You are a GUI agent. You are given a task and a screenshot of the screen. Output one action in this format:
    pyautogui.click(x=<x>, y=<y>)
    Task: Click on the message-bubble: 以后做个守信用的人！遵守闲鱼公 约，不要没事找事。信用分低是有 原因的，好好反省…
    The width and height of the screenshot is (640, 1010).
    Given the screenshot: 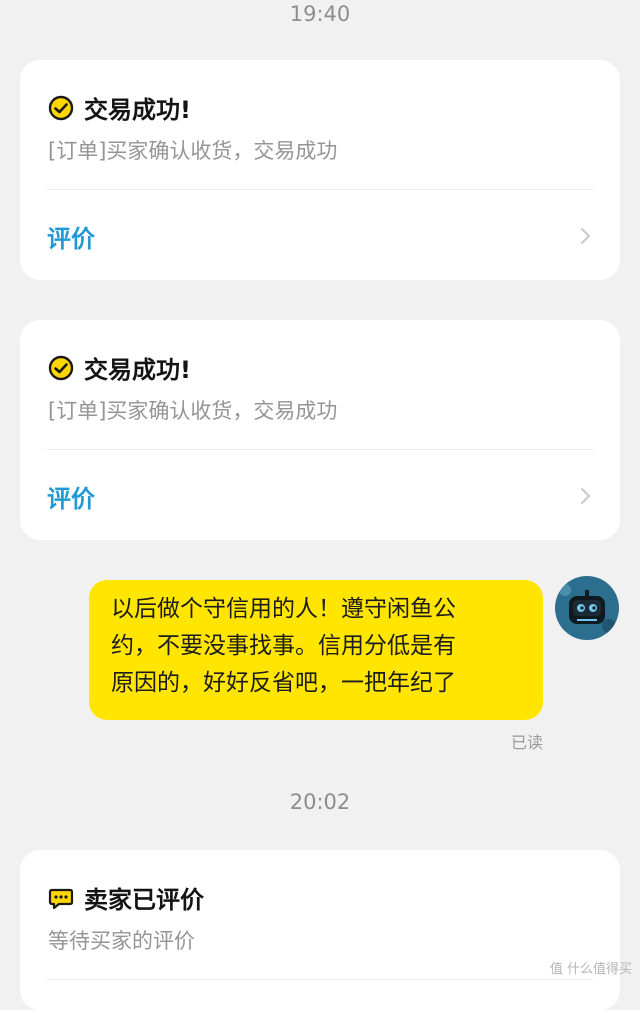 What is the action you would take?
    pyautogui.click(x=316, y=650)
    